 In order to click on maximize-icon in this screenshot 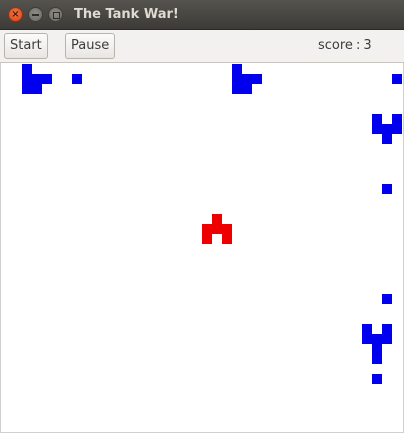, I will do `click(55, 14)`.